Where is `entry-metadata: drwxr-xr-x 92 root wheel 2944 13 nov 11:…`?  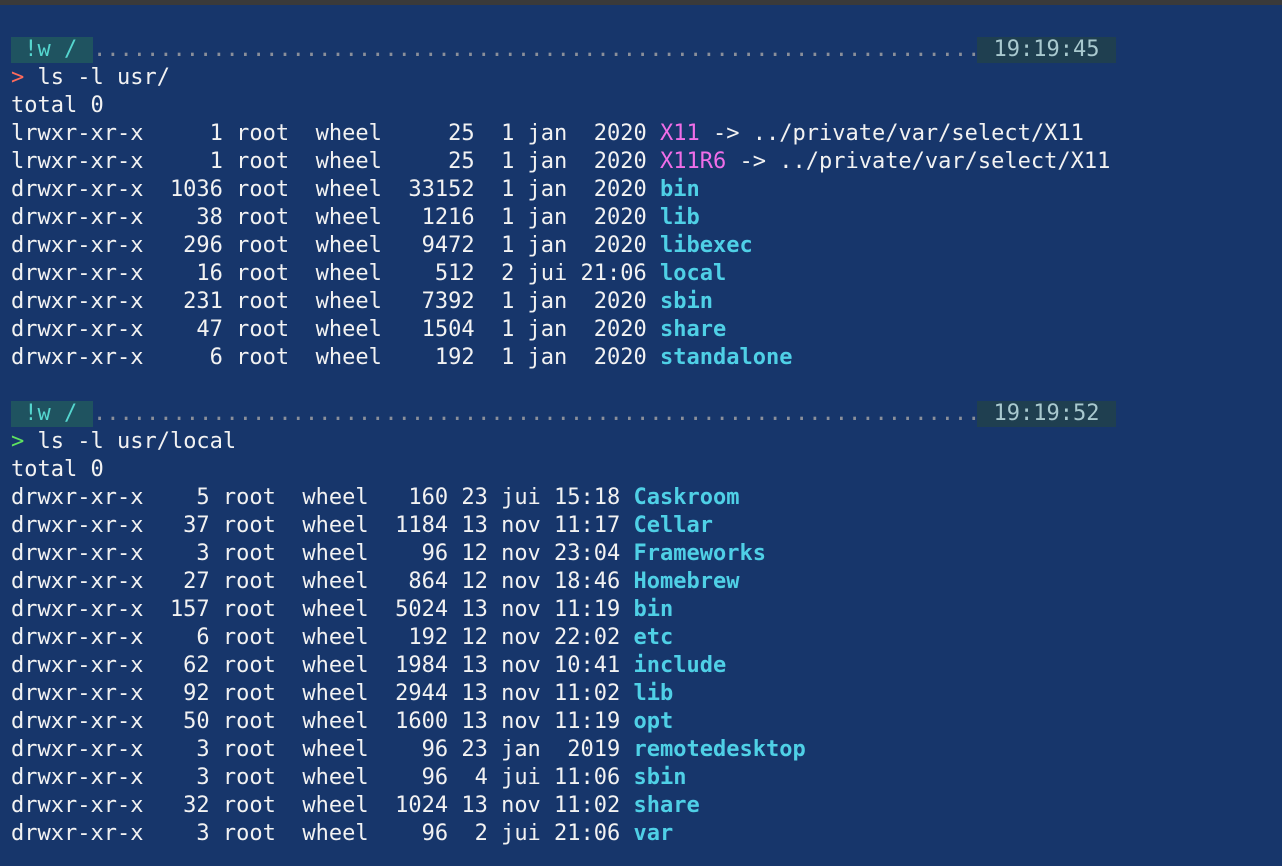 entry-metadata: drwxr-xr-x 92 root wheel 2944 13 nov 11:… is located at coordinates (322, 693).